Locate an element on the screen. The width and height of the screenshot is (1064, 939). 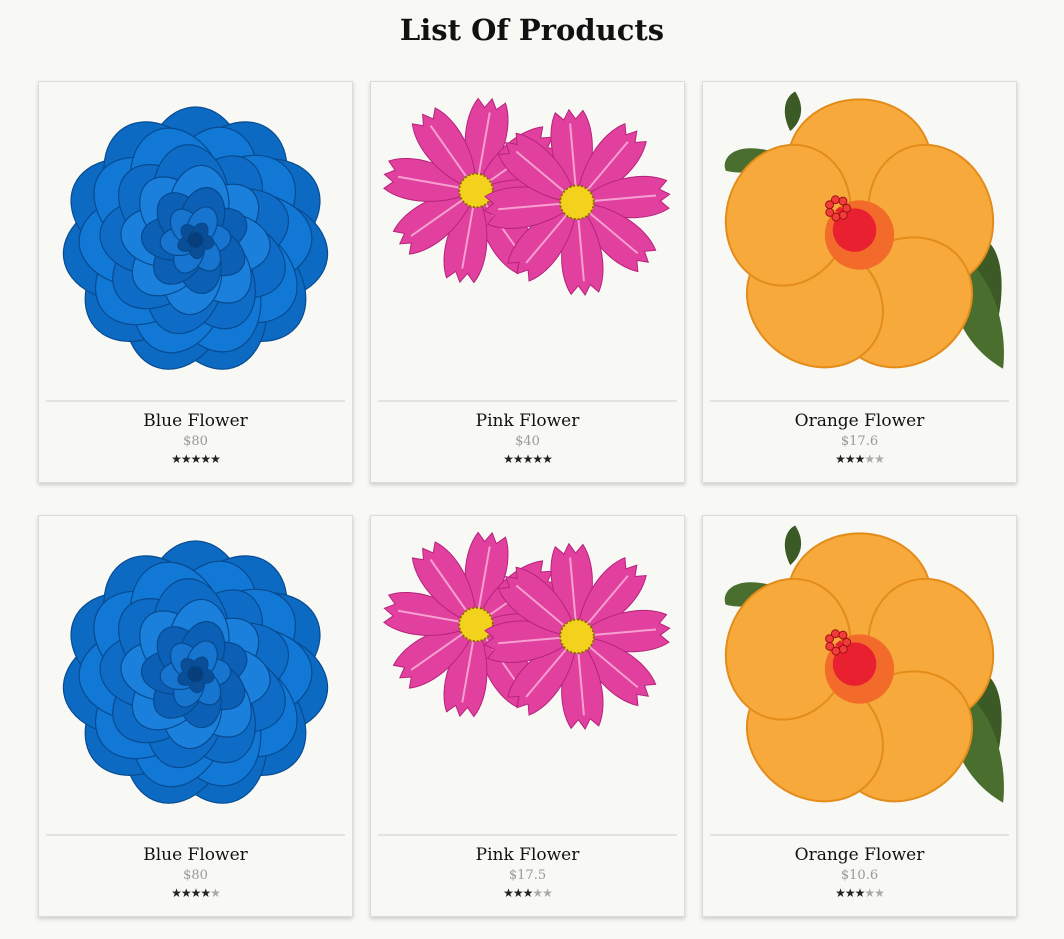
product-card: Pink Flower $40 ★★★★★ is located at coordinates (527, 282).